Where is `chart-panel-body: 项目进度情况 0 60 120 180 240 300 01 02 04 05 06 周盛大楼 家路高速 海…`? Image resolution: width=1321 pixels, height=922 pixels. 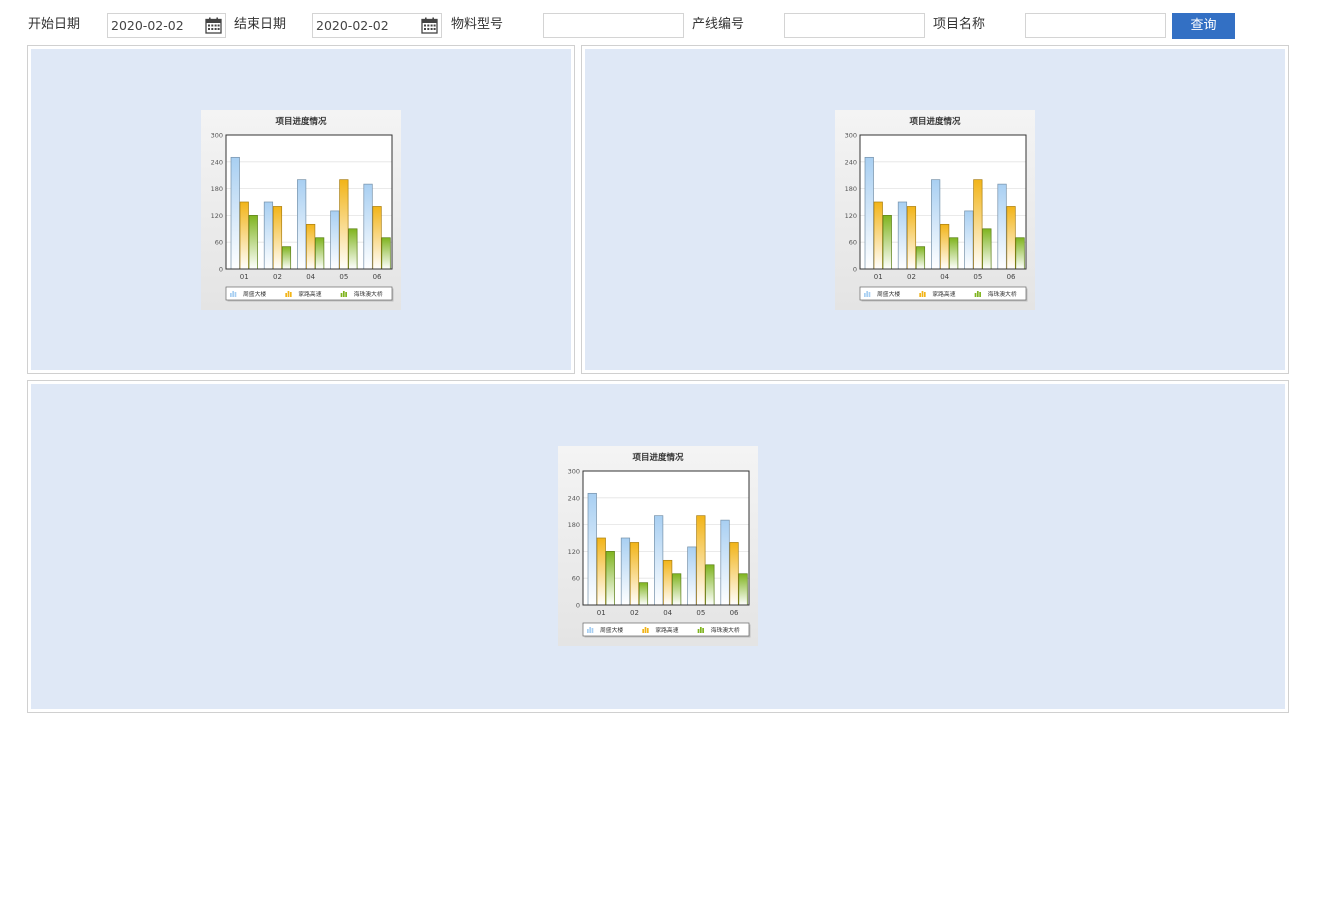 chart-panel-body: 项目进度情况 0 60 120 180 240 300 01 02 04 05 06 周盛大楼 家路高速 海… is located at coordinates (301, 209).